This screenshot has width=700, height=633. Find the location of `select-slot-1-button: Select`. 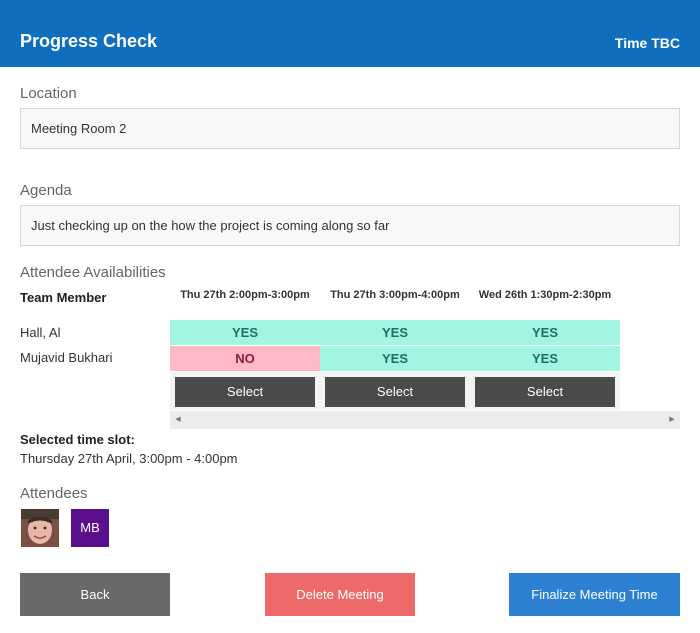

select-slot-1-button: Select is located at coordinates (245, 392).